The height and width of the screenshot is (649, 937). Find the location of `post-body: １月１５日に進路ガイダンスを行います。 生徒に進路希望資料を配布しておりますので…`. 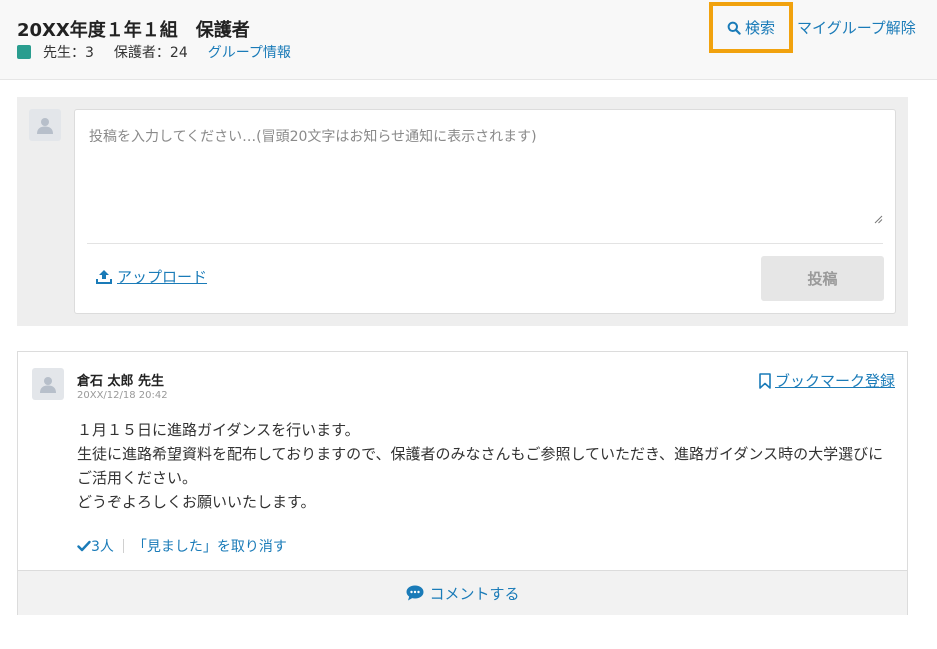

post-body: １月１５日に進路ガイダンスを行います。 生徒に進路希望資料を配布しておりますので… is located at coordinates (487, 466).